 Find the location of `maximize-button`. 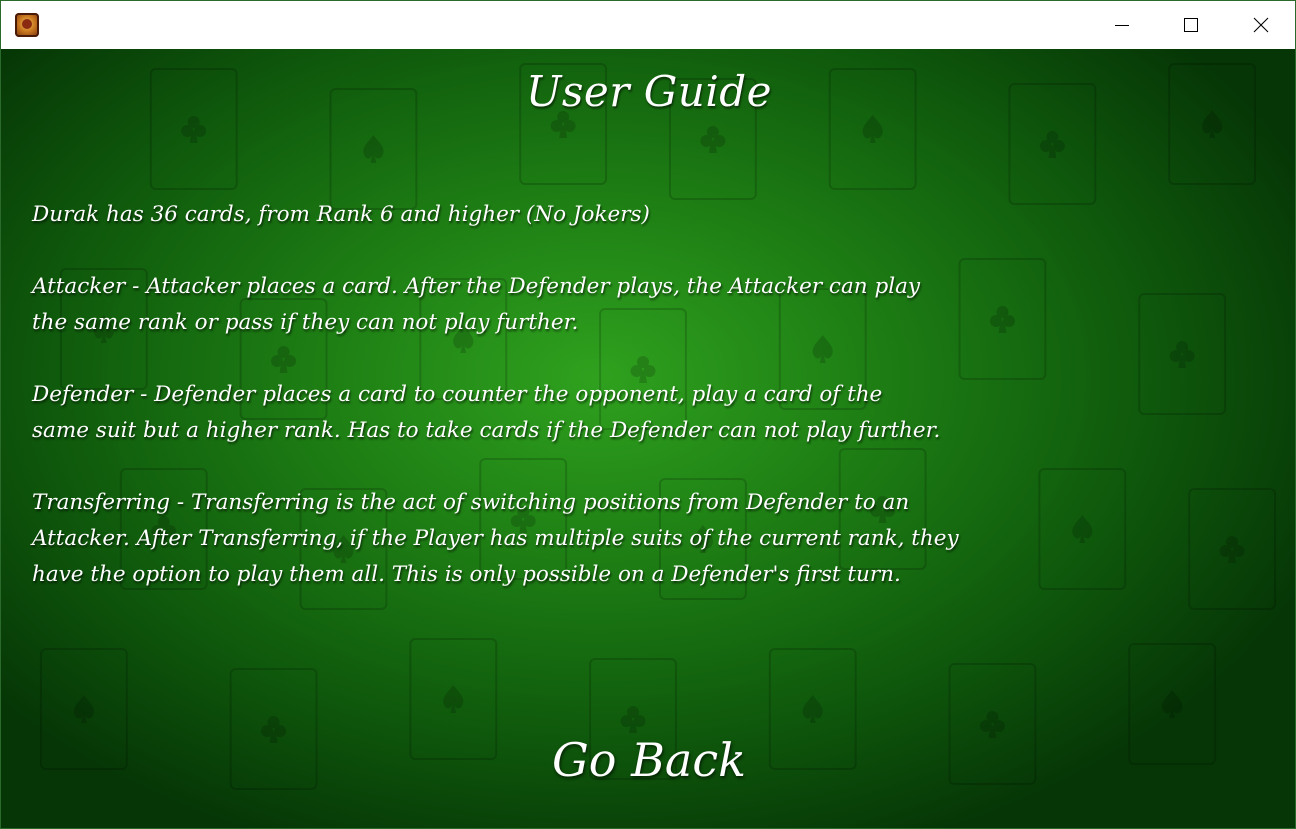

maximize-button is located at coordinates (1191, 25).